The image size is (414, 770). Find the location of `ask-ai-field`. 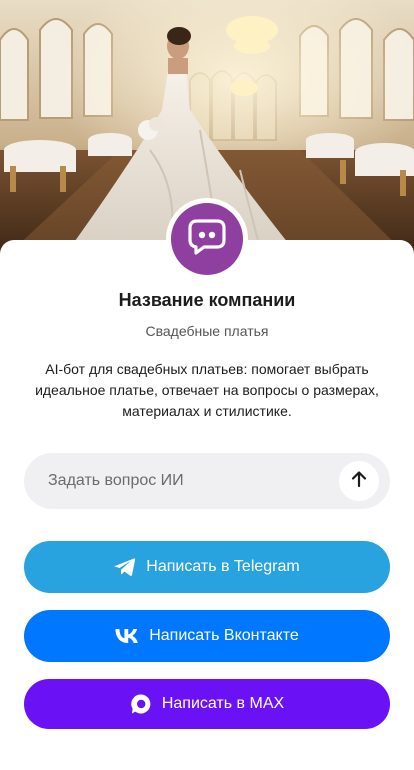

ask-ai-field is located at coordinates (207, 481).